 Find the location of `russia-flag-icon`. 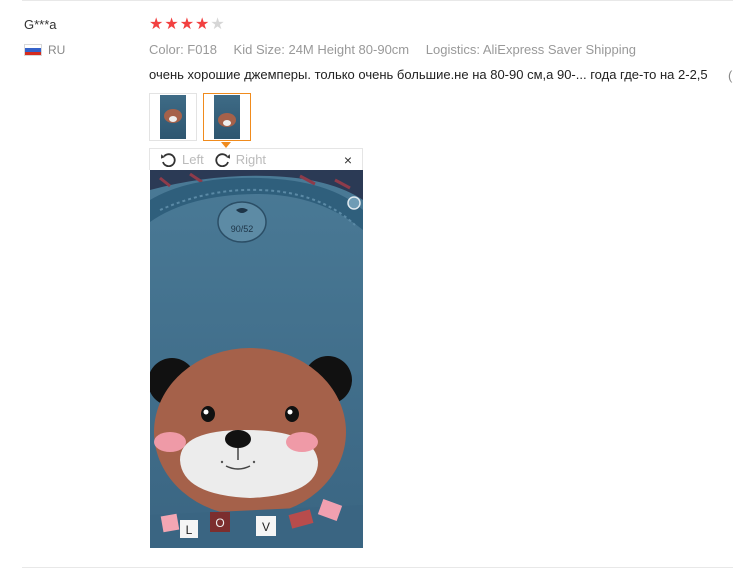

russia-flag-icon is located at coordinates (33, 50).